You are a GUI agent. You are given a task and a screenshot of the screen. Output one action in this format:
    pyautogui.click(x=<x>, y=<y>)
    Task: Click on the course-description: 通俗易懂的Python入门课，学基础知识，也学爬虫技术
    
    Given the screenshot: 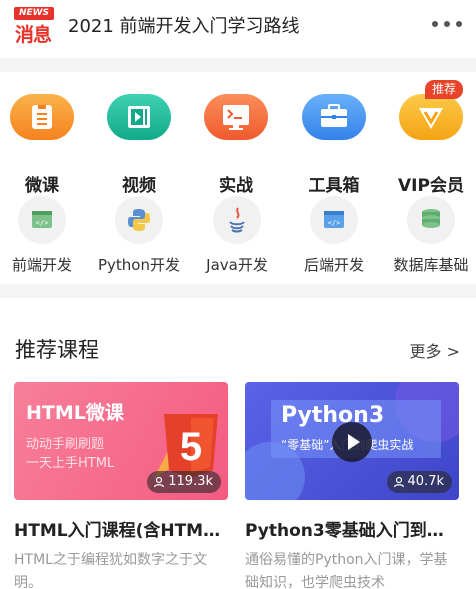 What is the action you would take?
    pyautogui.click(x=346, y=570)
    